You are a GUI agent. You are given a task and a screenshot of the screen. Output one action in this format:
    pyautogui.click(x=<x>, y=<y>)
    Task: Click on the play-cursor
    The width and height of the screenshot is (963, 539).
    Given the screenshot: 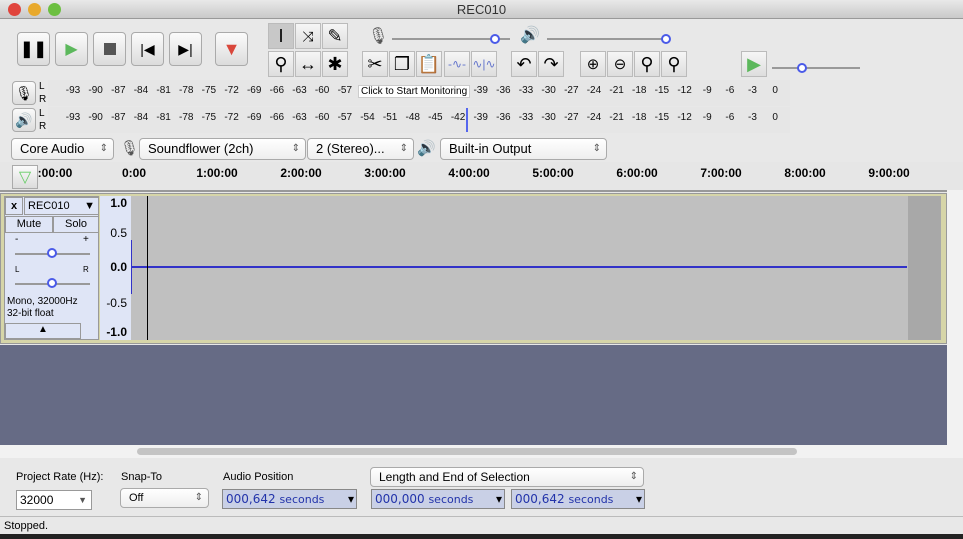 What is the action you would take?
    pyautogui.click(x=147, y=268)
    